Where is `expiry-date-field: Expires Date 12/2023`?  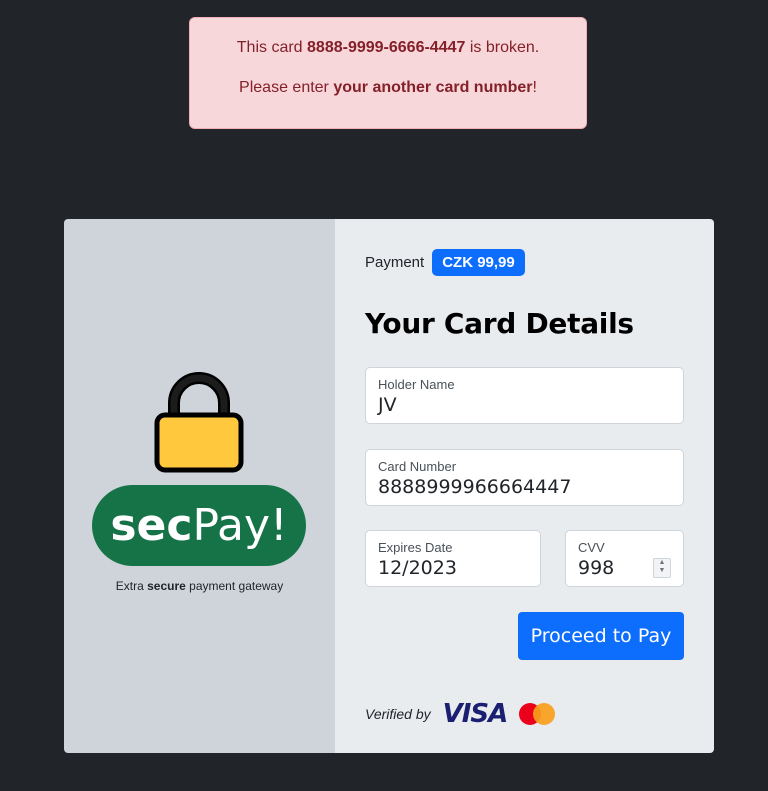
expiry-date-field: Expires Date 12/2023 is located at coordinates (453, 558).